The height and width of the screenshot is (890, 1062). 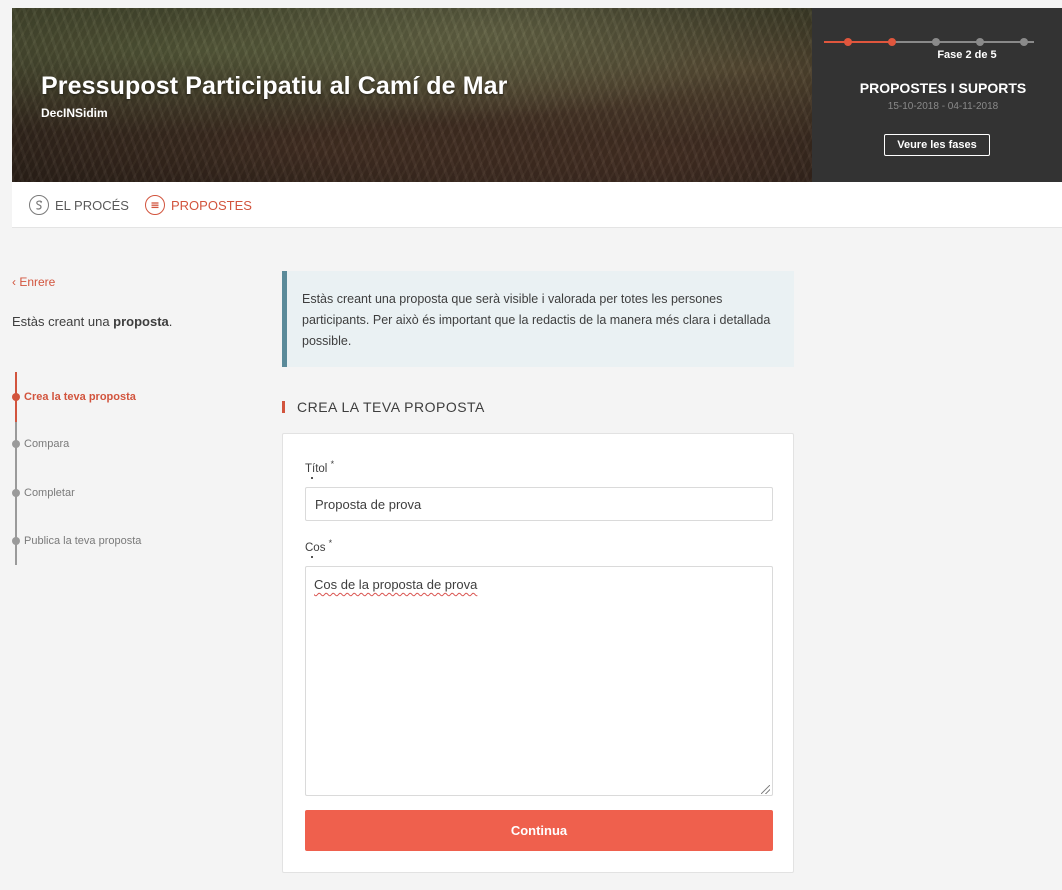 I want to click on wizard-step-complete: Completar, so click(x=43, y=493).